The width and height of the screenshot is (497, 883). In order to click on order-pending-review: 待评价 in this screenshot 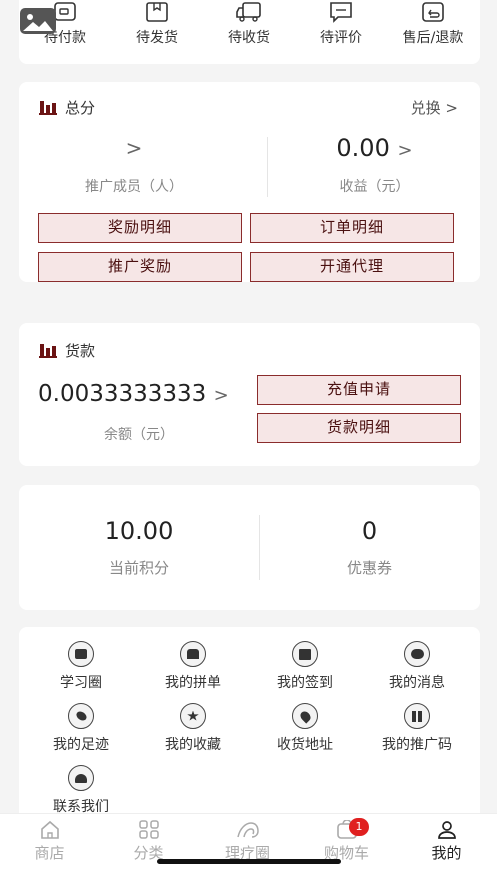, I will do `click(341, 23)`.